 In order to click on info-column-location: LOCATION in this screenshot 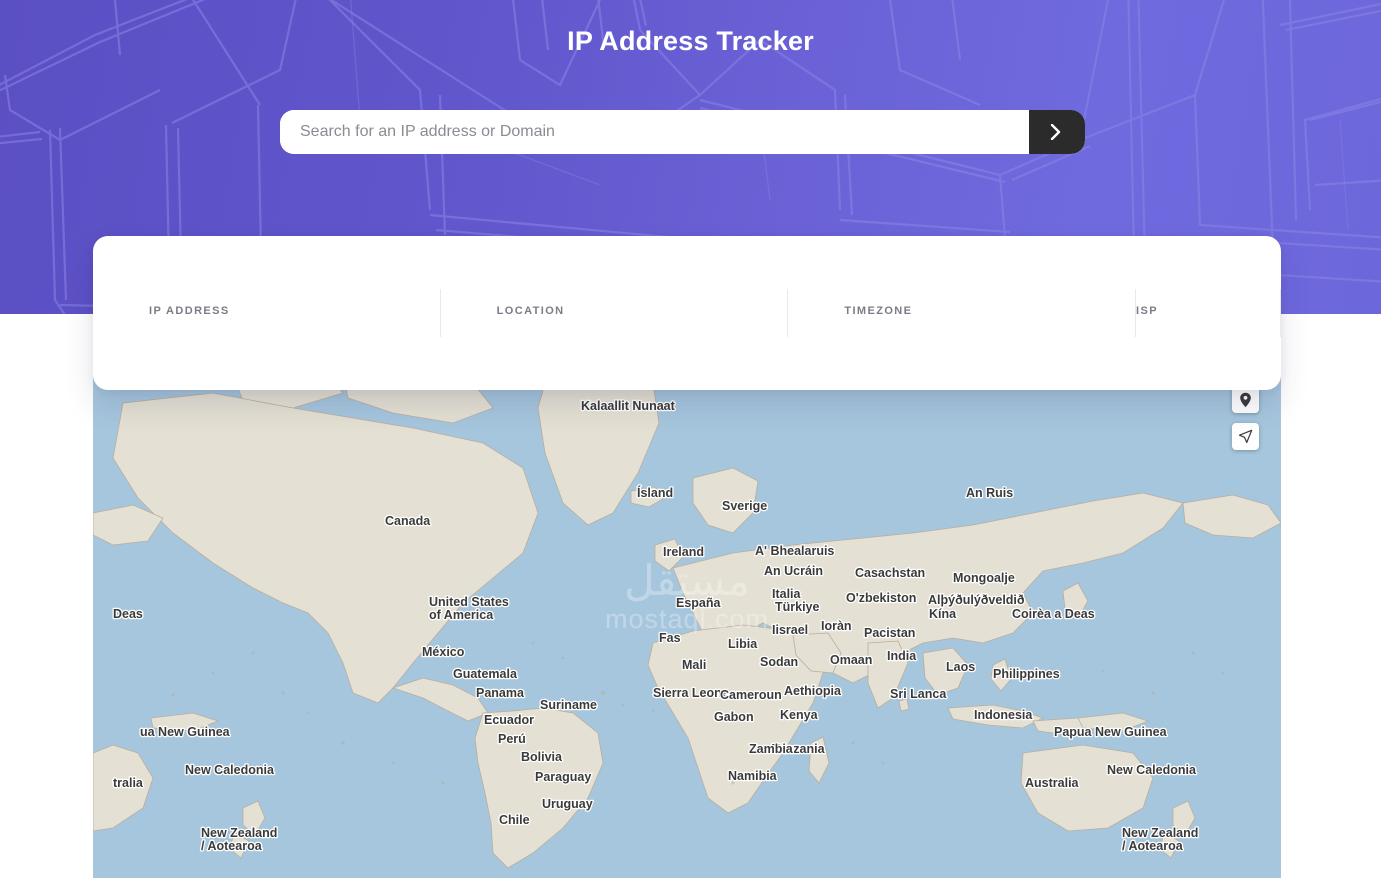, I will do `click(613, 313)`.